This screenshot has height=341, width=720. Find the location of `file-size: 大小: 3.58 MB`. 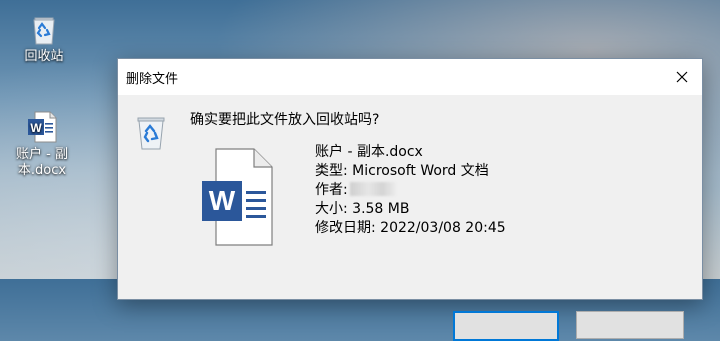

file-size: 大小: 3.58 MB is located at coordinates (362, 209).